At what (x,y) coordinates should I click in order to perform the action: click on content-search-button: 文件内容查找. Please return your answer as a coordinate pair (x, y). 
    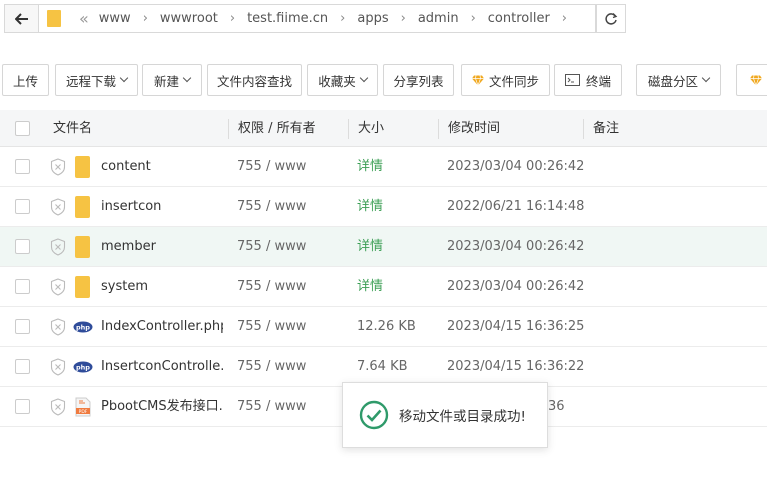
    Looking at the image, I should click on (254, 80).